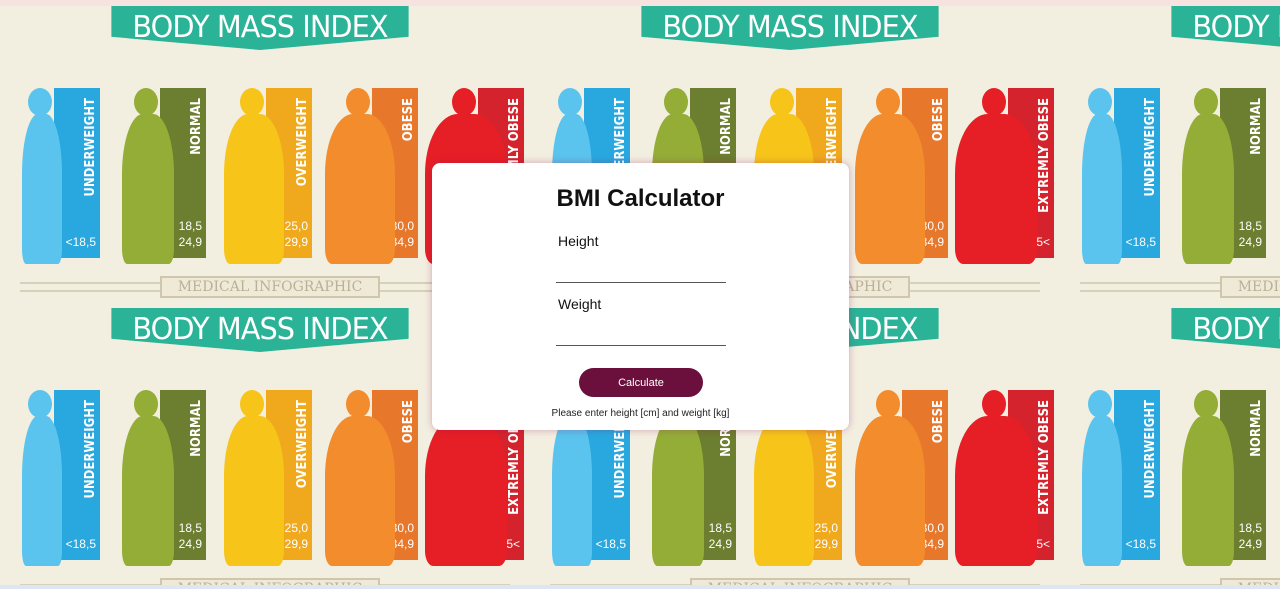  What do you see at coordinates (640, 413) in the screenshot?
I see `status-message: Please enter height [cm] and weight [kg]` at bounding box center [640, 413].